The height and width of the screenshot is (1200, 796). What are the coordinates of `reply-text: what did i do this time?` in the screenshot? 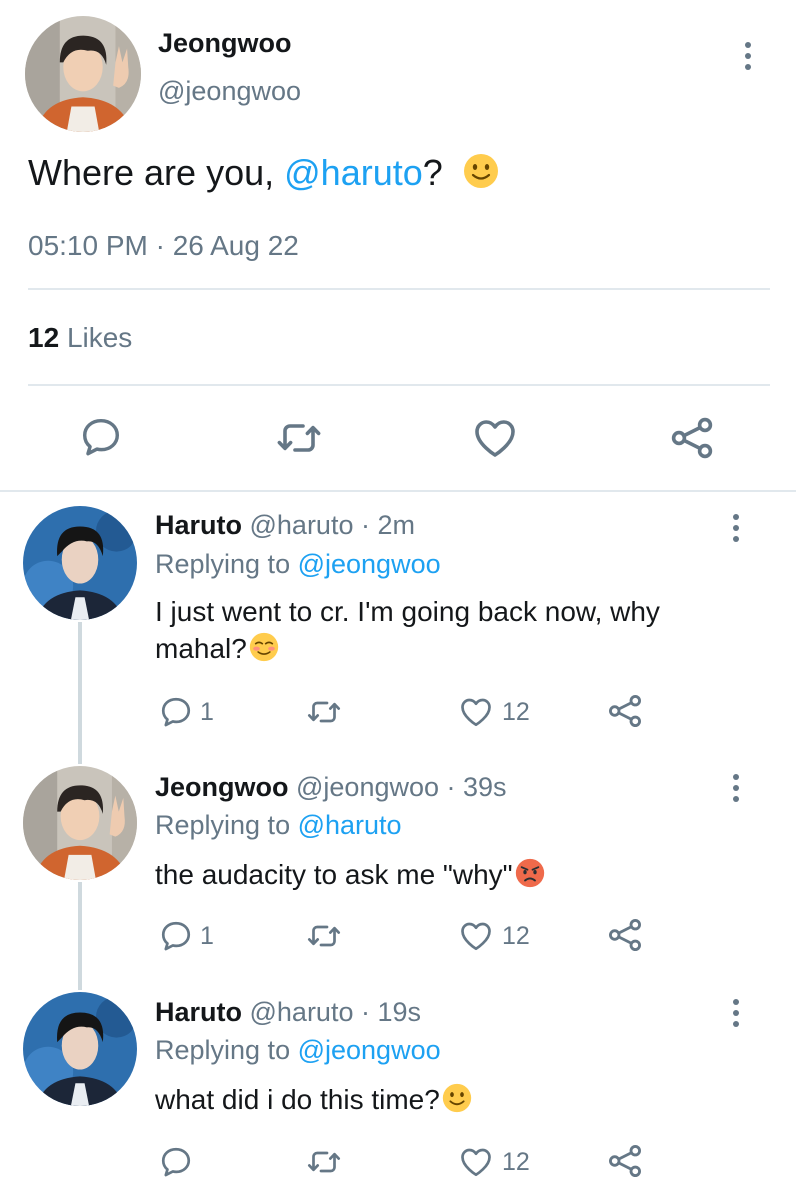 It's located at (313, 1099).